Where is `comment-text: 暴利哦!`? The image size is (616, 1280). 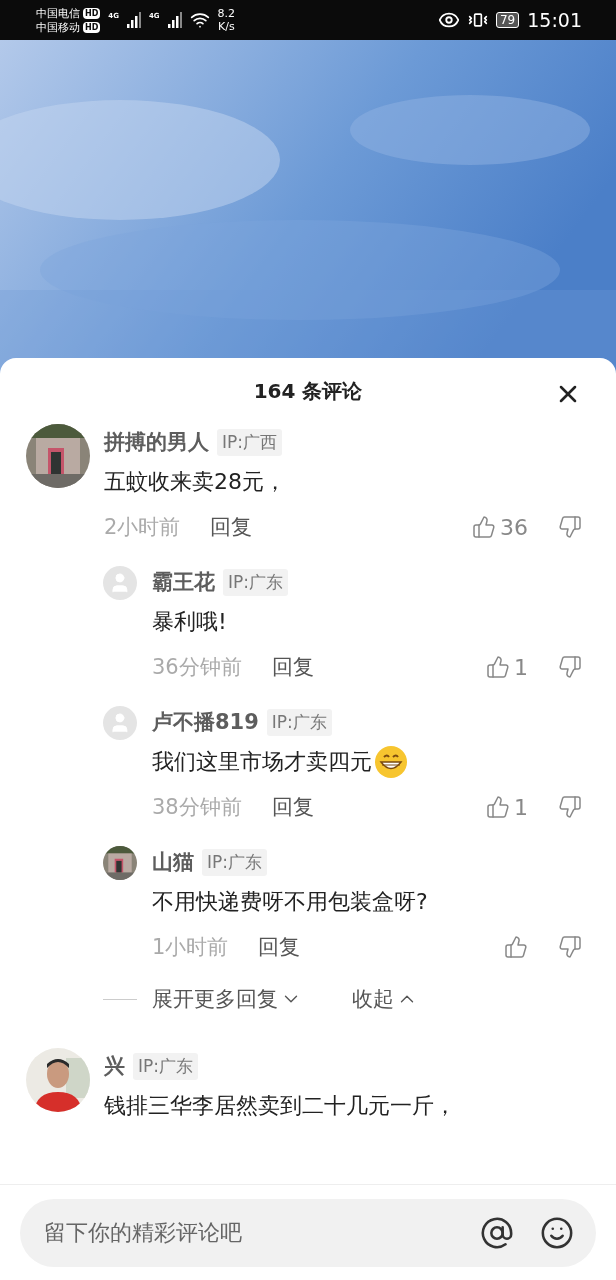
comment-text: 暴利哦! is located at coordinates (189, 622).